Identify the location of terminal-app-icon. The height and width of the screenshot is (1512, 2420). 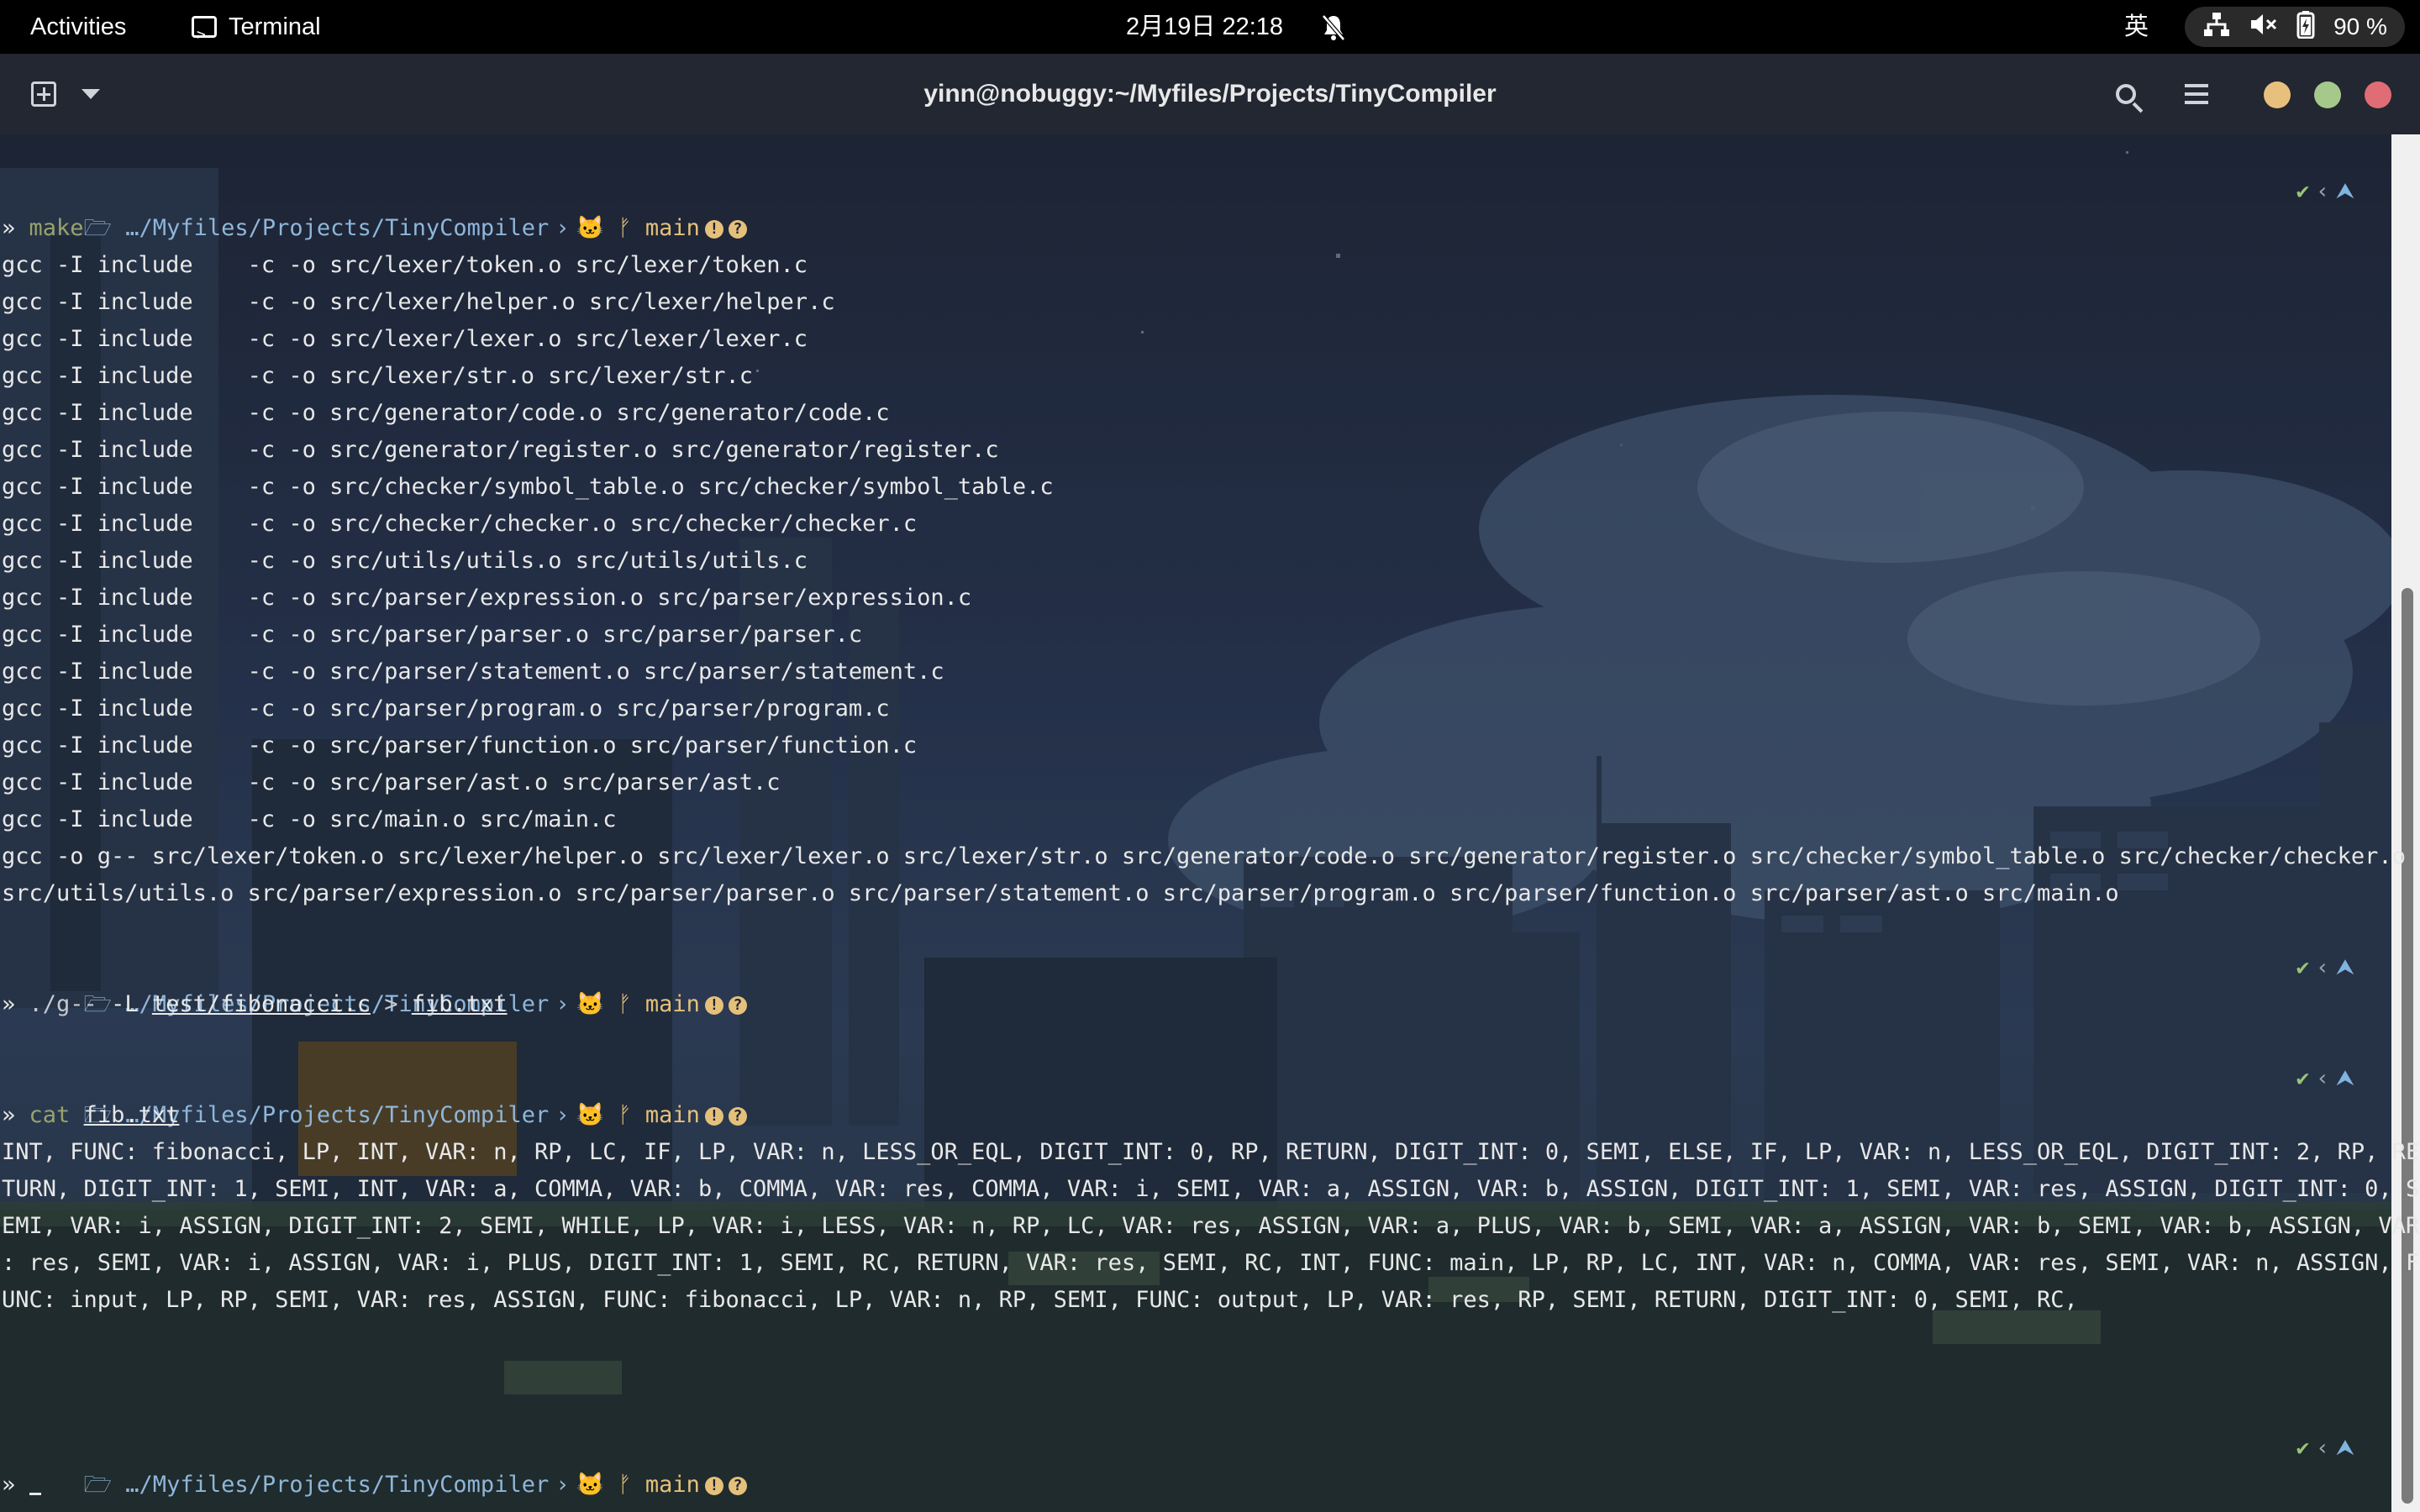
(204, 35).